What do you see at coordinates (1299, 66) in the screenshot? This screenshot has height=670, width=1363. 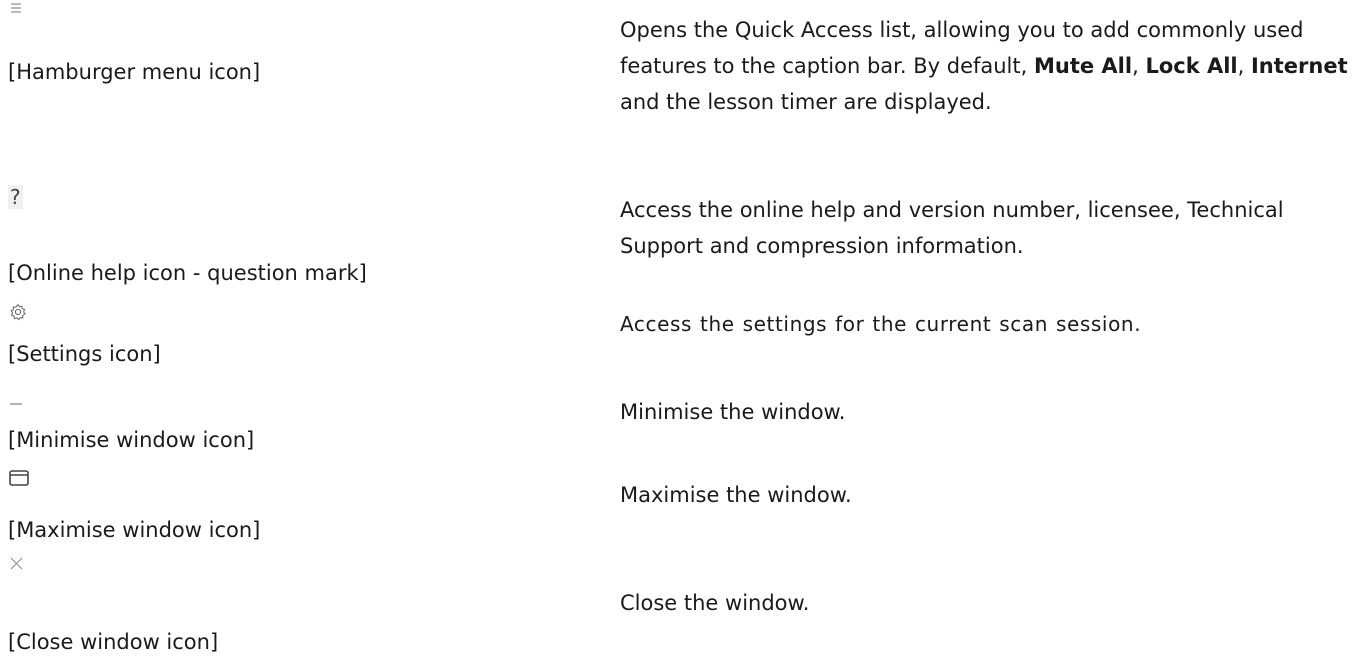 I see `internet-label: Internet` at bounding box center [1299, 66].